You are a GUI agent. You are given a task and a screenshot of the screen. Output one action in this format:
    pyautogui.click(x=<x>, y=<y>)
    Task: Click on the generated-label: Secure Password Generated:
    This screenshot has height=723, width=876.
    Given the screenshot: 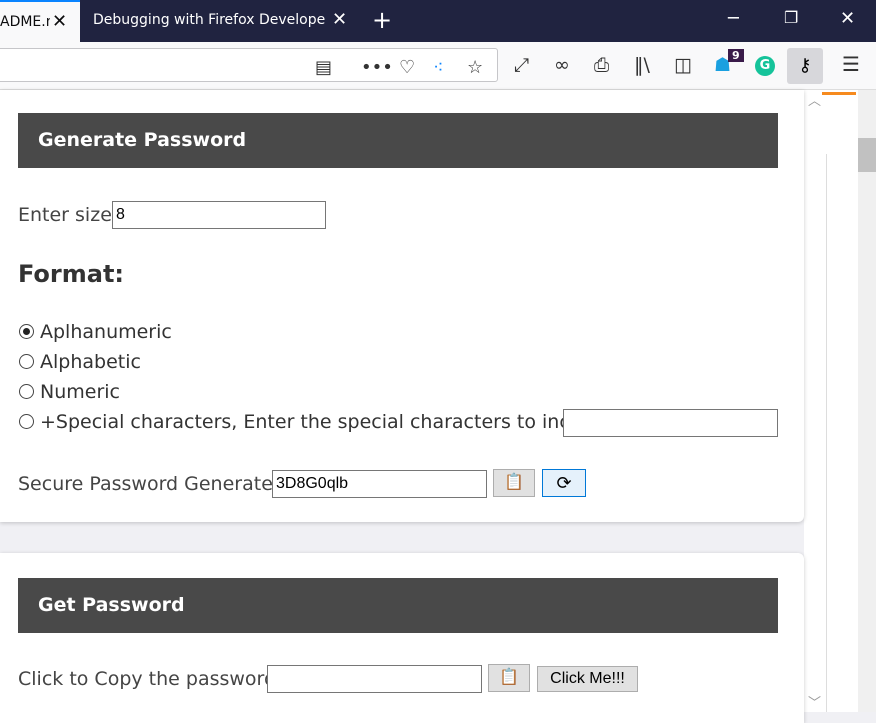 What is the action you would take?
    pyautogui.click(x=155, y=484)
    